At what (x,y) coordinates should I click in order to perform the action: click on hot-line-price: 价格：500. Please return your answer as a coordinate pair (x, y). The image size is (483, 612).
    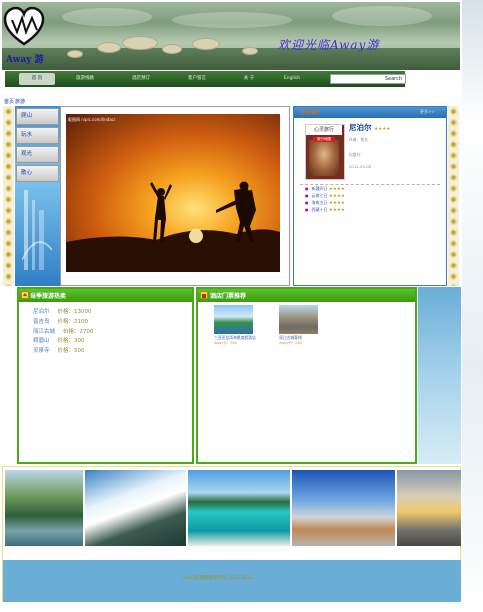
    Looking at the image, I should click on (71, 351).